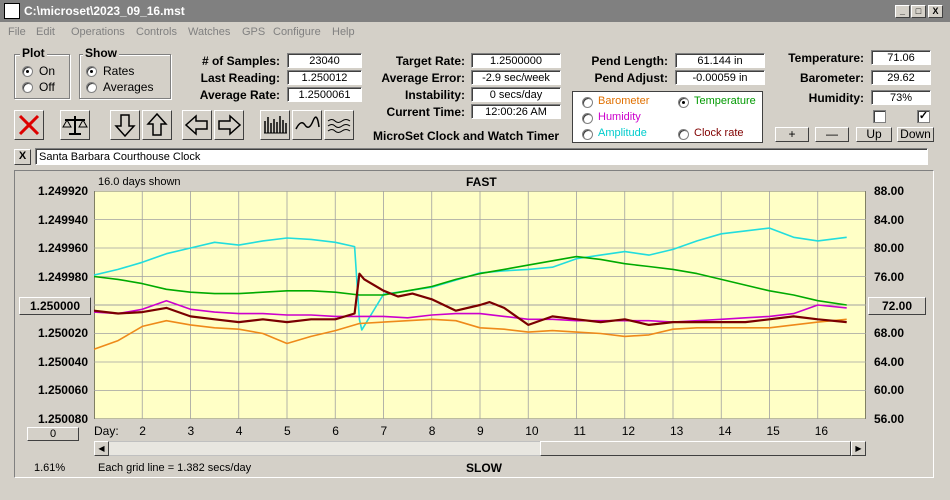 The height and width of the screenshot is (500, 950). I want to click on samples-label: # of Samples:, so click(240, 61).